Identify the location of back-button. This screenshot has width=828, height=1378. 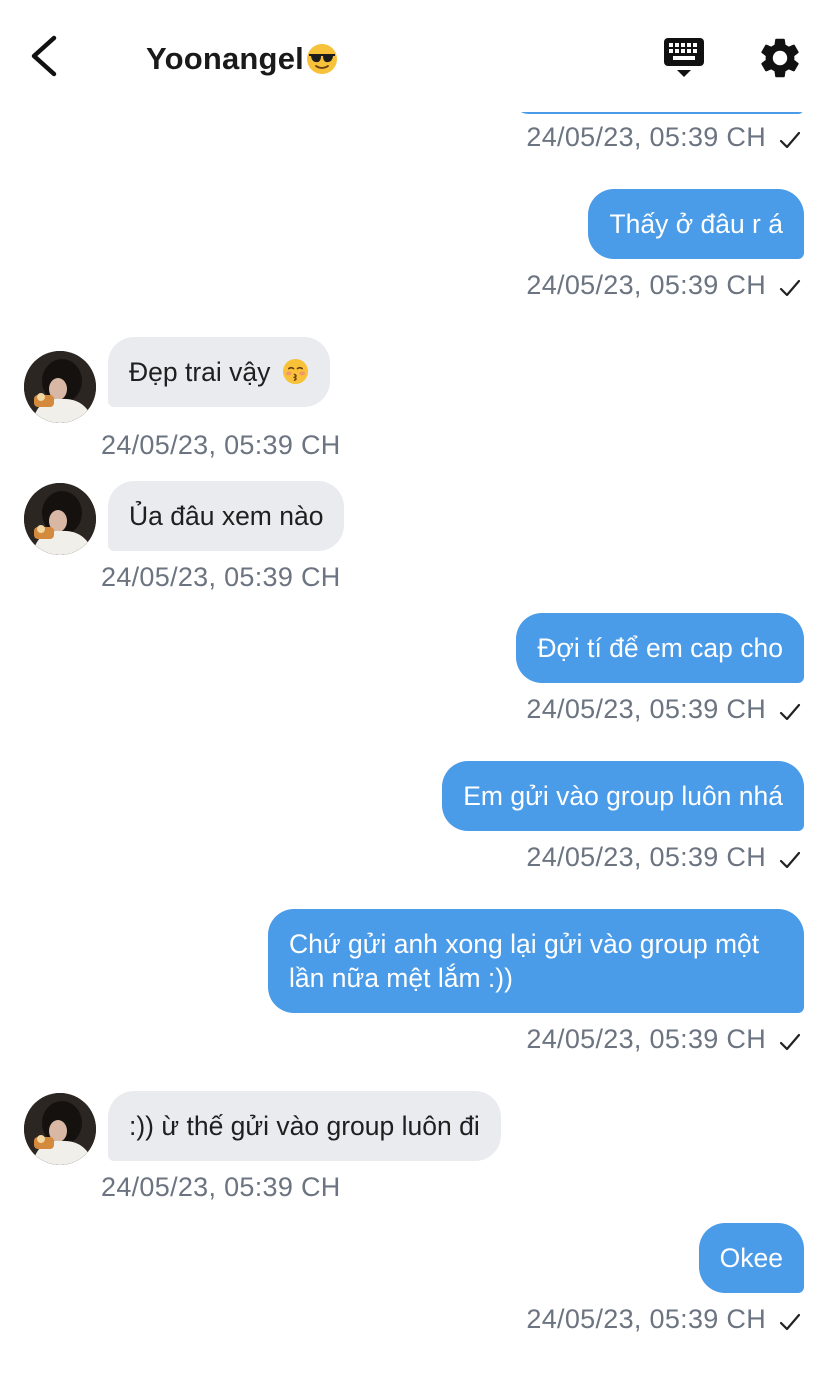
(46, 56).